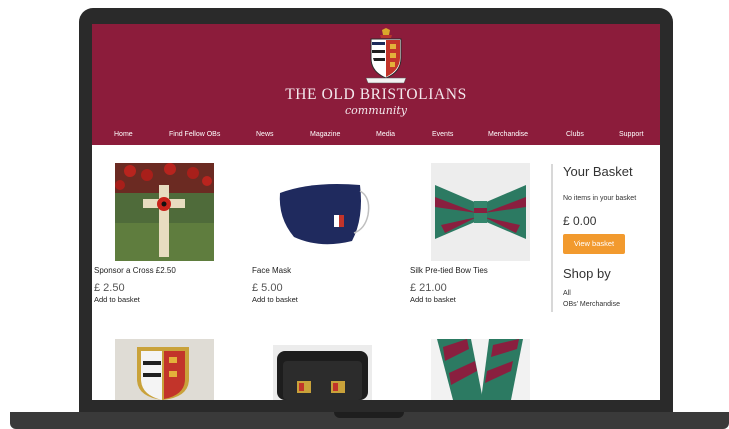 The height and width of the screenshot is (429, 729). I want to click on basket-total: £ 0.00, so click(580, 221).